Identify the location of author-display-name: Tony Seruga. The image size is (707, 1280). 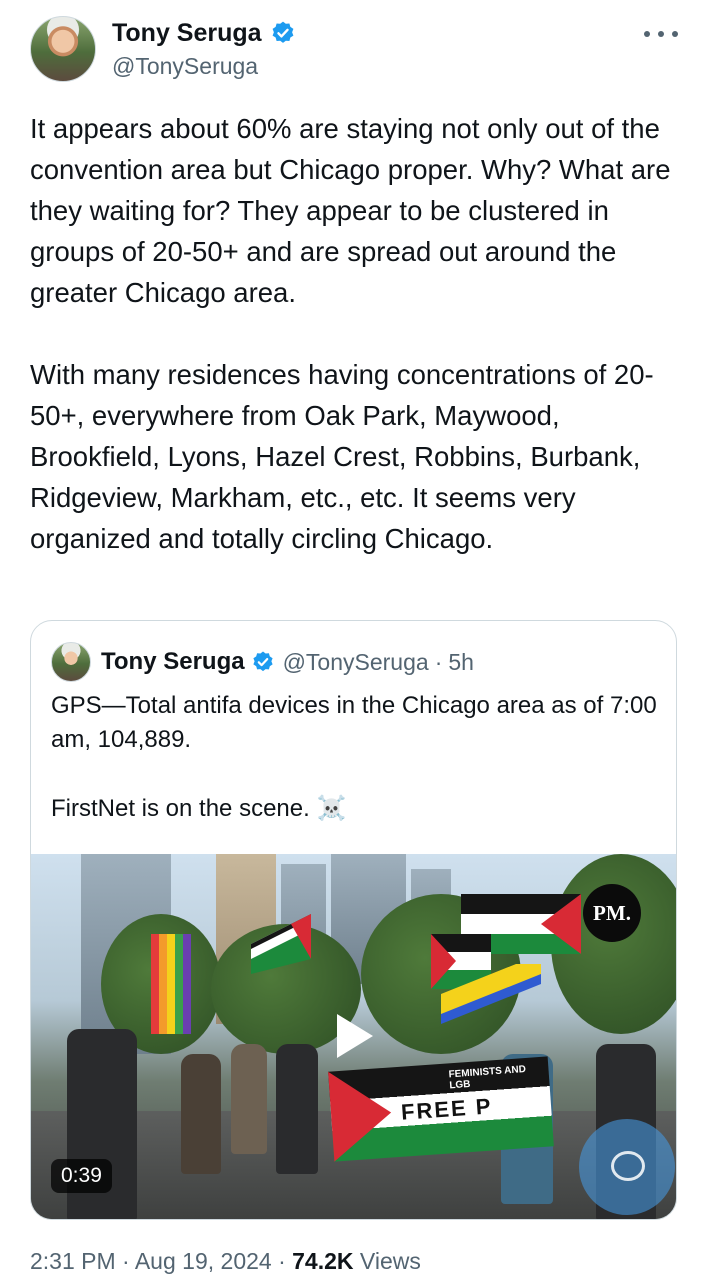
(187, 33).